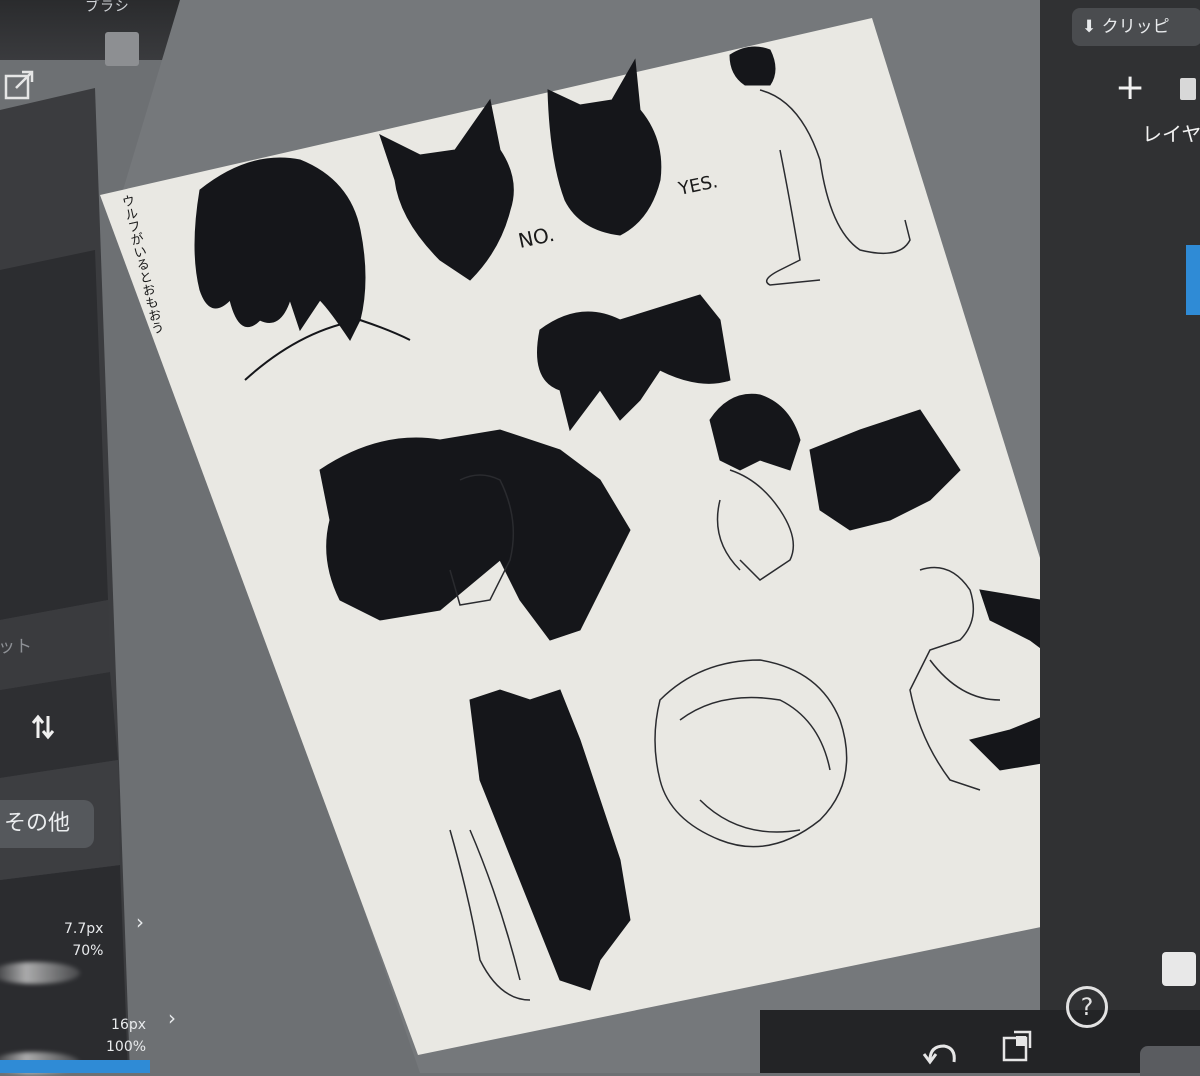 The image size is (1200, 1076). What do you see at coordinates (980, 1041) in the screenshot?
I see `bottom-toolbar` at bounding box center [980, 1041].